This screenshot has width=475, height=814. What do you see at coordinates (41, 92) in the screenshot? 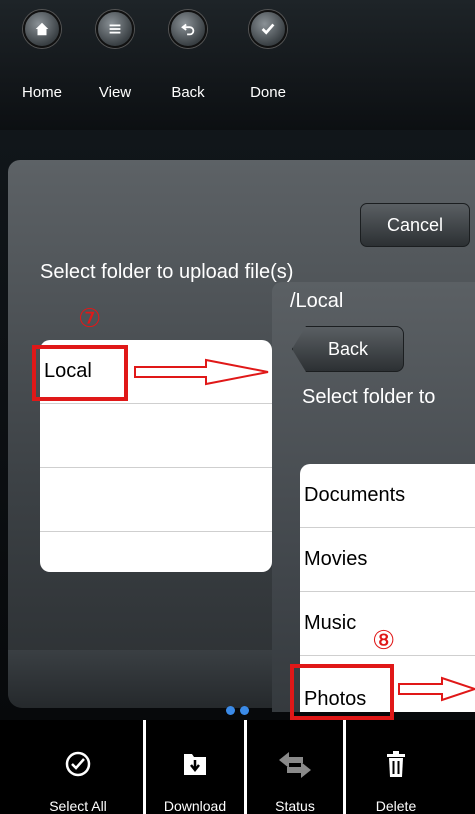
I see `home-label: Home` at bounding box center [41, 92].